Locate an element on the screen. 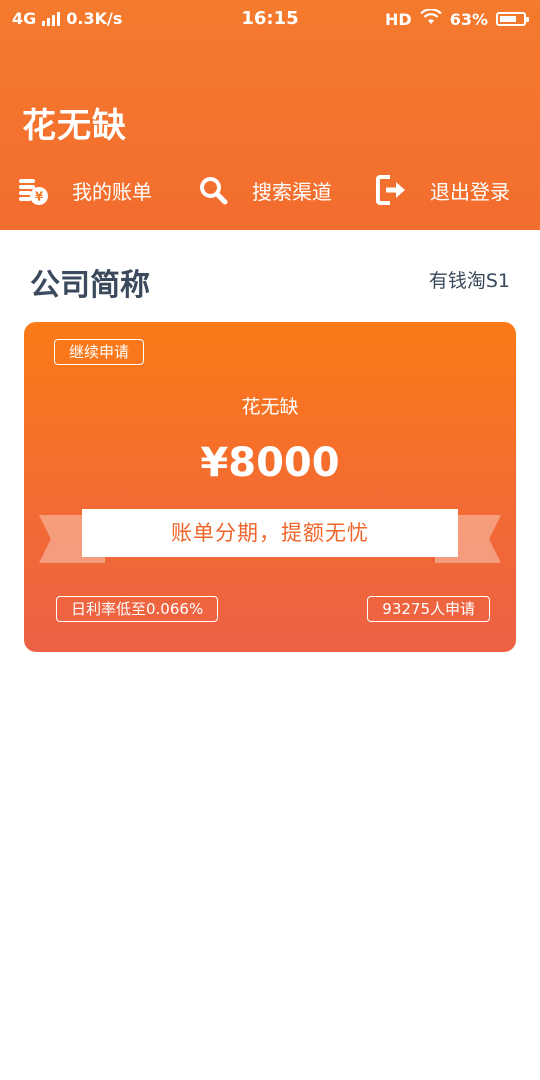 The width and height of the screenshot is (540, 1080). company-name: 公司简称 is located at coordinates (90, 285).